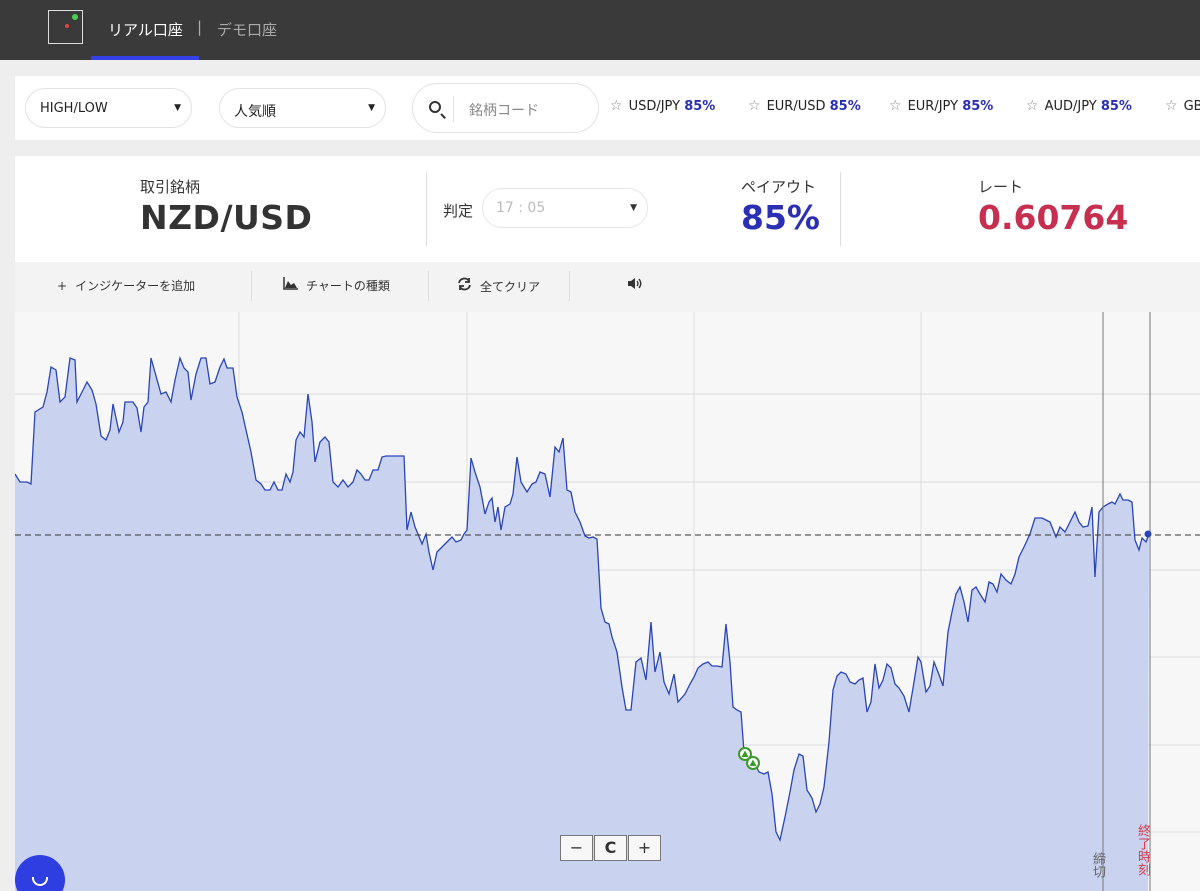 This screenshot has width=1200, height=891. Describe the element at coordinates (290, 285) in the screenshot. I see `area-chart-icon` at that location.